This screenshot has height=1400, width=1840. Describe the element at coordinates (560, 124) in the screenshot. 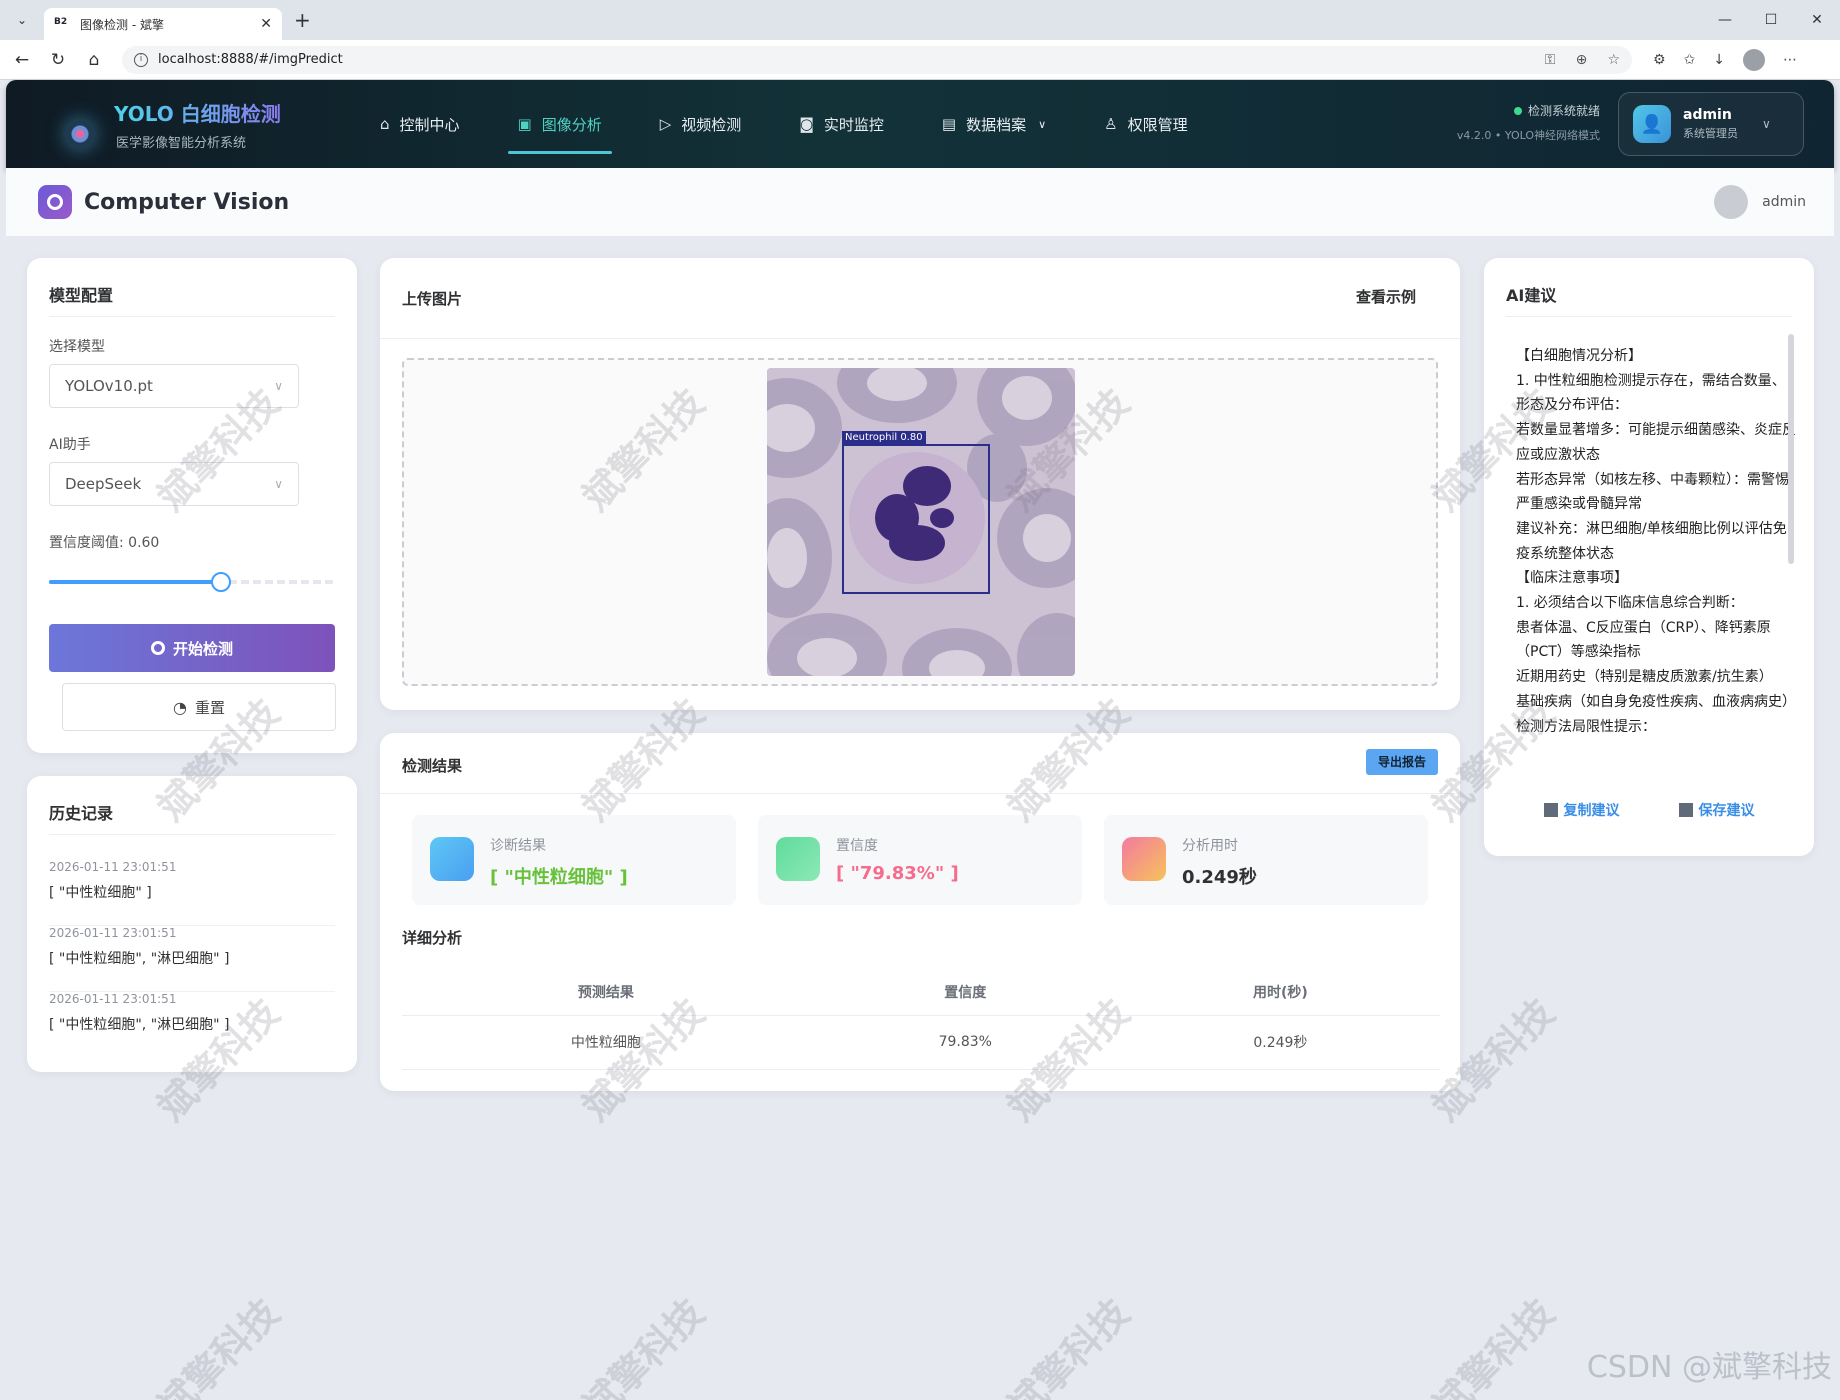

I see `nav-image-analysis: ▣ 图像分析` at that location.